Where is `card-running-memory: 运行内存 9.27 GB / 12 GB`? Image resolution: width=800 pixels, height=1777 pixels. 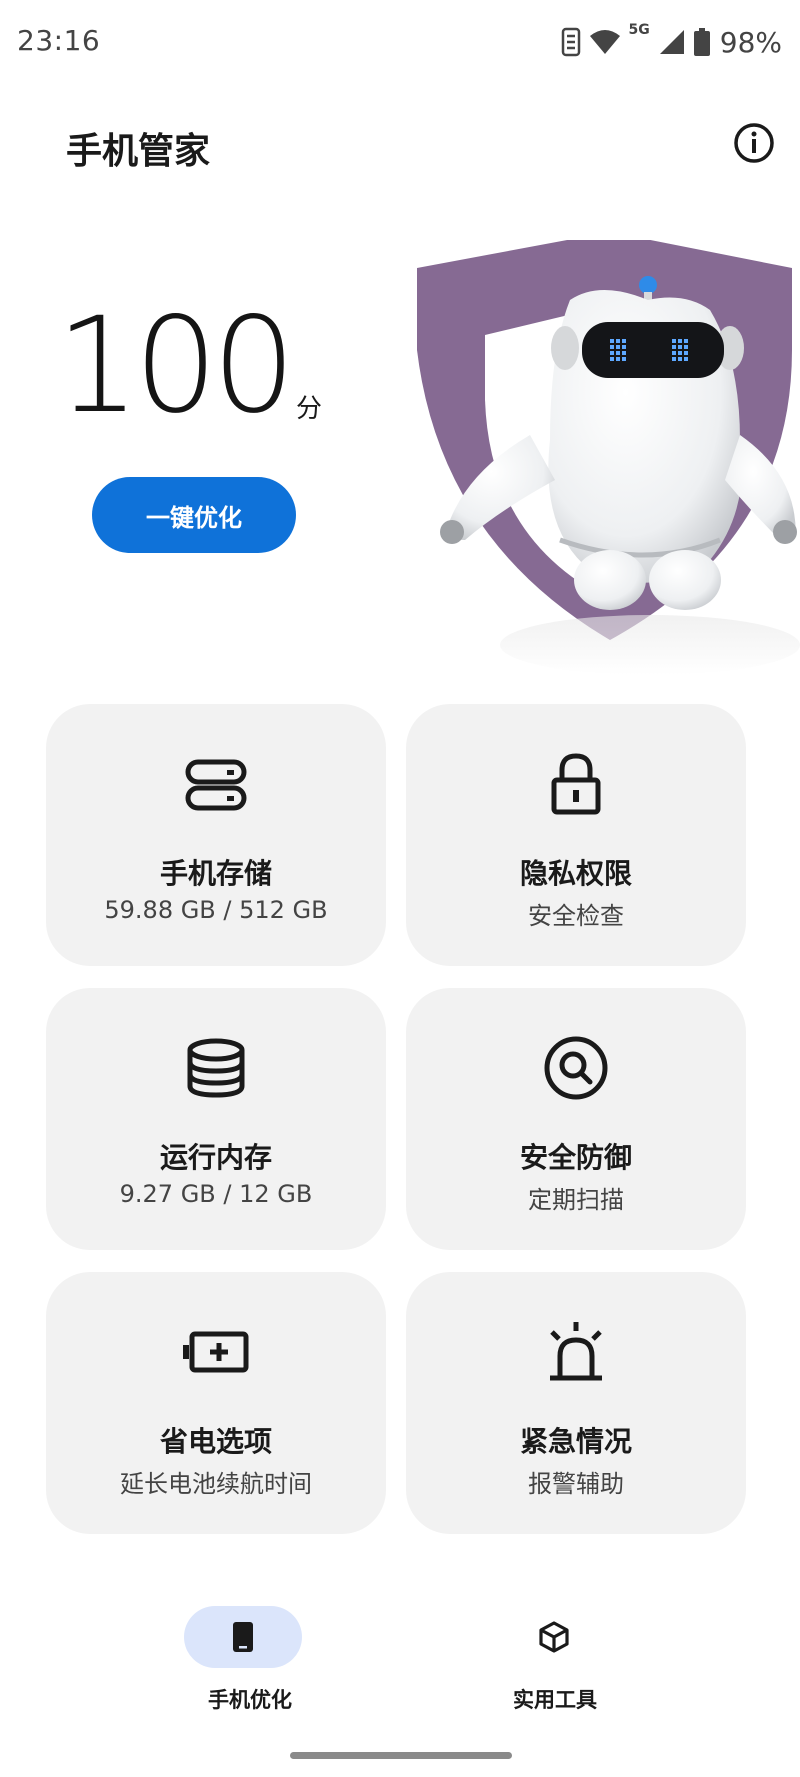
card-running-memory: 运行内存 9.27 GB / 12 GB is located at coordinates (216, 1119).